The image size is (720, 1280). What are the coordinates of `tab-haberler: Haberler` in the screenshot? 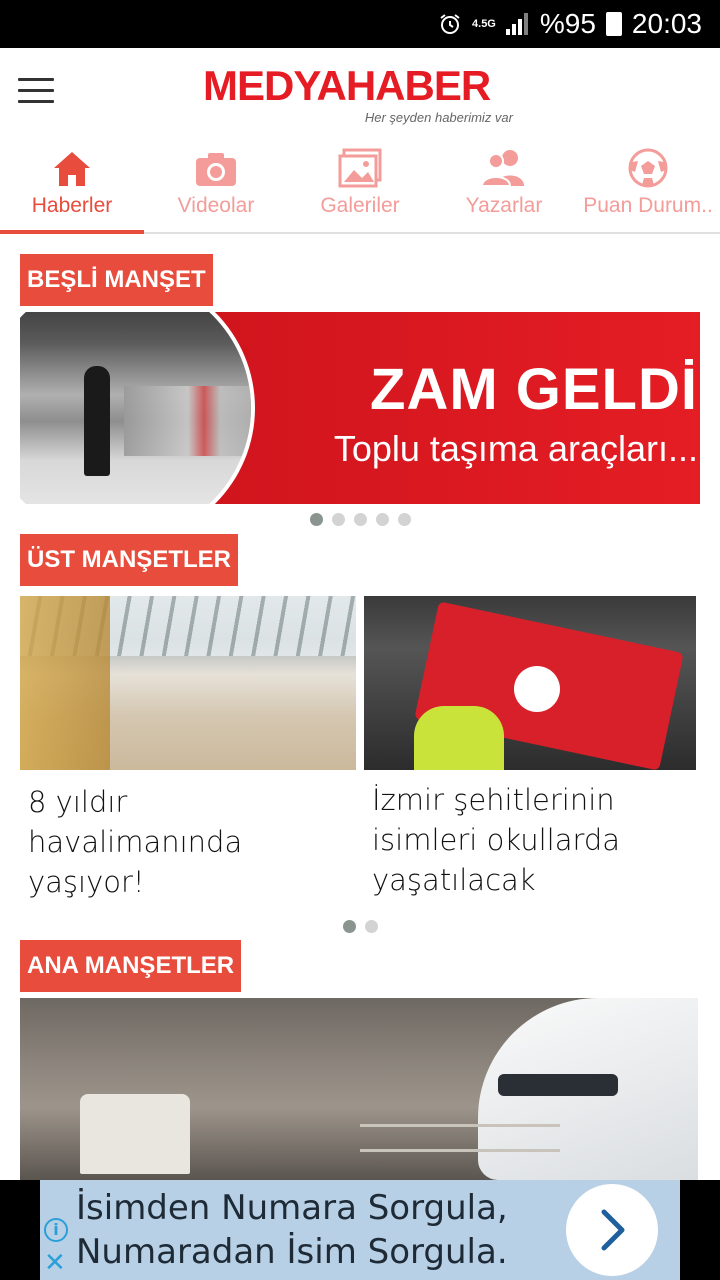 It's located at (72, 185).